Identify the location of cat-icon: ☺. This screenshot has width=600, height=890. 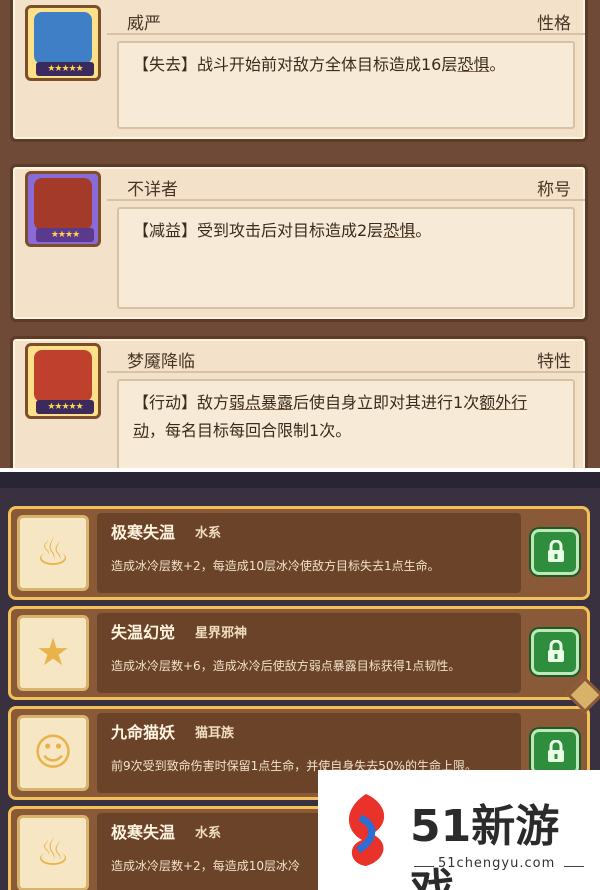
(53, 753).